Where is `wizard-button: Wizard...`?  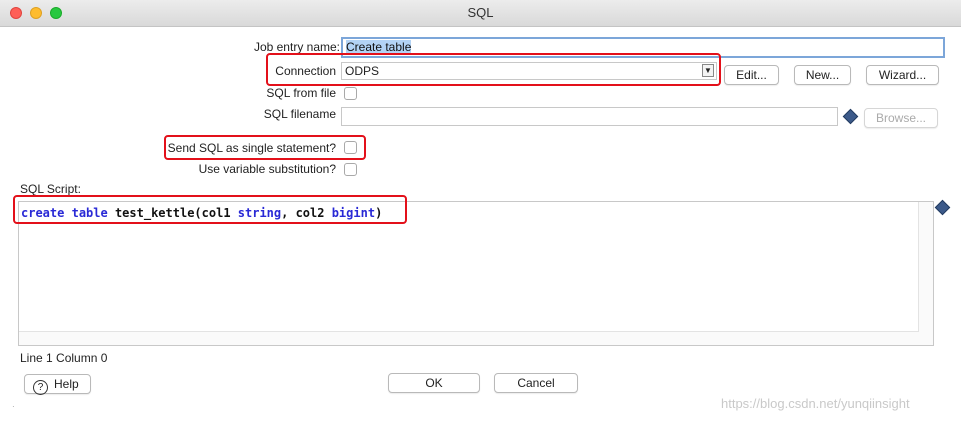
wizard-button: Wizard... is located at coordinates (902, 75).